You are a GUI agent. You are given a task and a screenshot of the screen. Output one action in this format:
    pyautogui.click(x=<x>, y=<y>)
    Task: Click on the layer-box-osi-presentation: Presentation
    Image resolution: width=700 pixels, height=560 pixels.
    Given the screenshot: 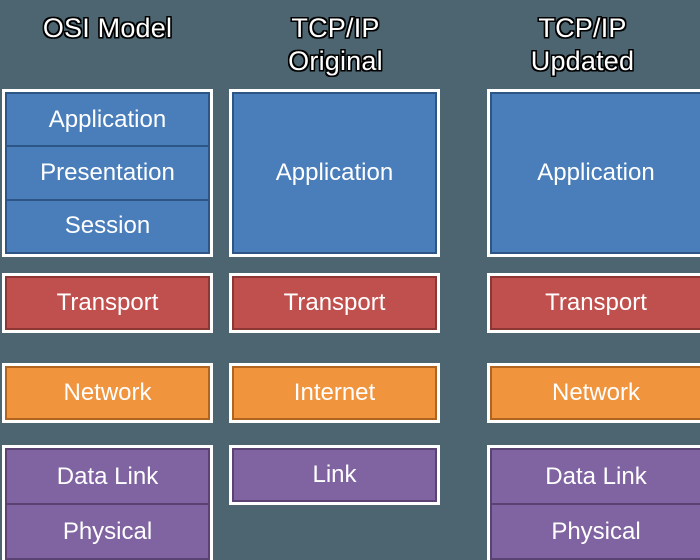 What is the action you would take?
    pyautogui.click(x=107, y=171)
    